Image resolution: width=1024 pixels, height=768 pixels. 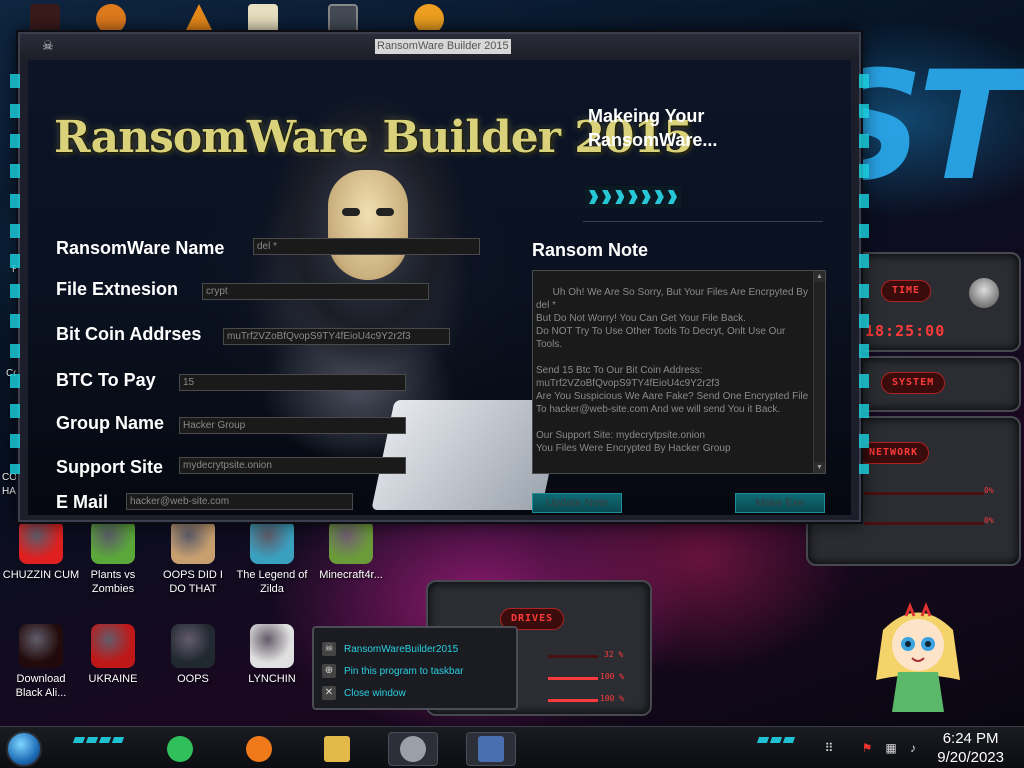 I want to click on character-top-icon, so click(x=429, y=19).